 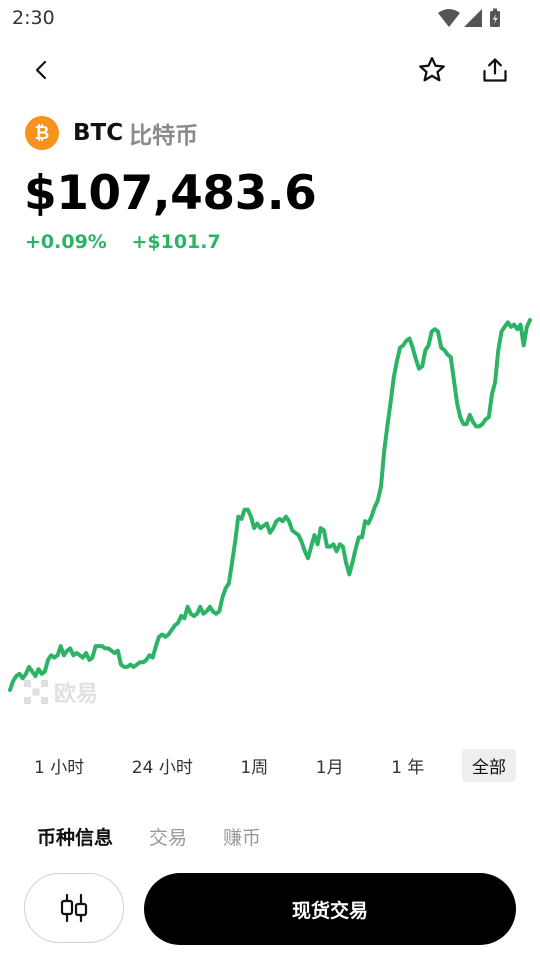 I want to click on okx-watermark: 欧易, so click(x=61, y=692).